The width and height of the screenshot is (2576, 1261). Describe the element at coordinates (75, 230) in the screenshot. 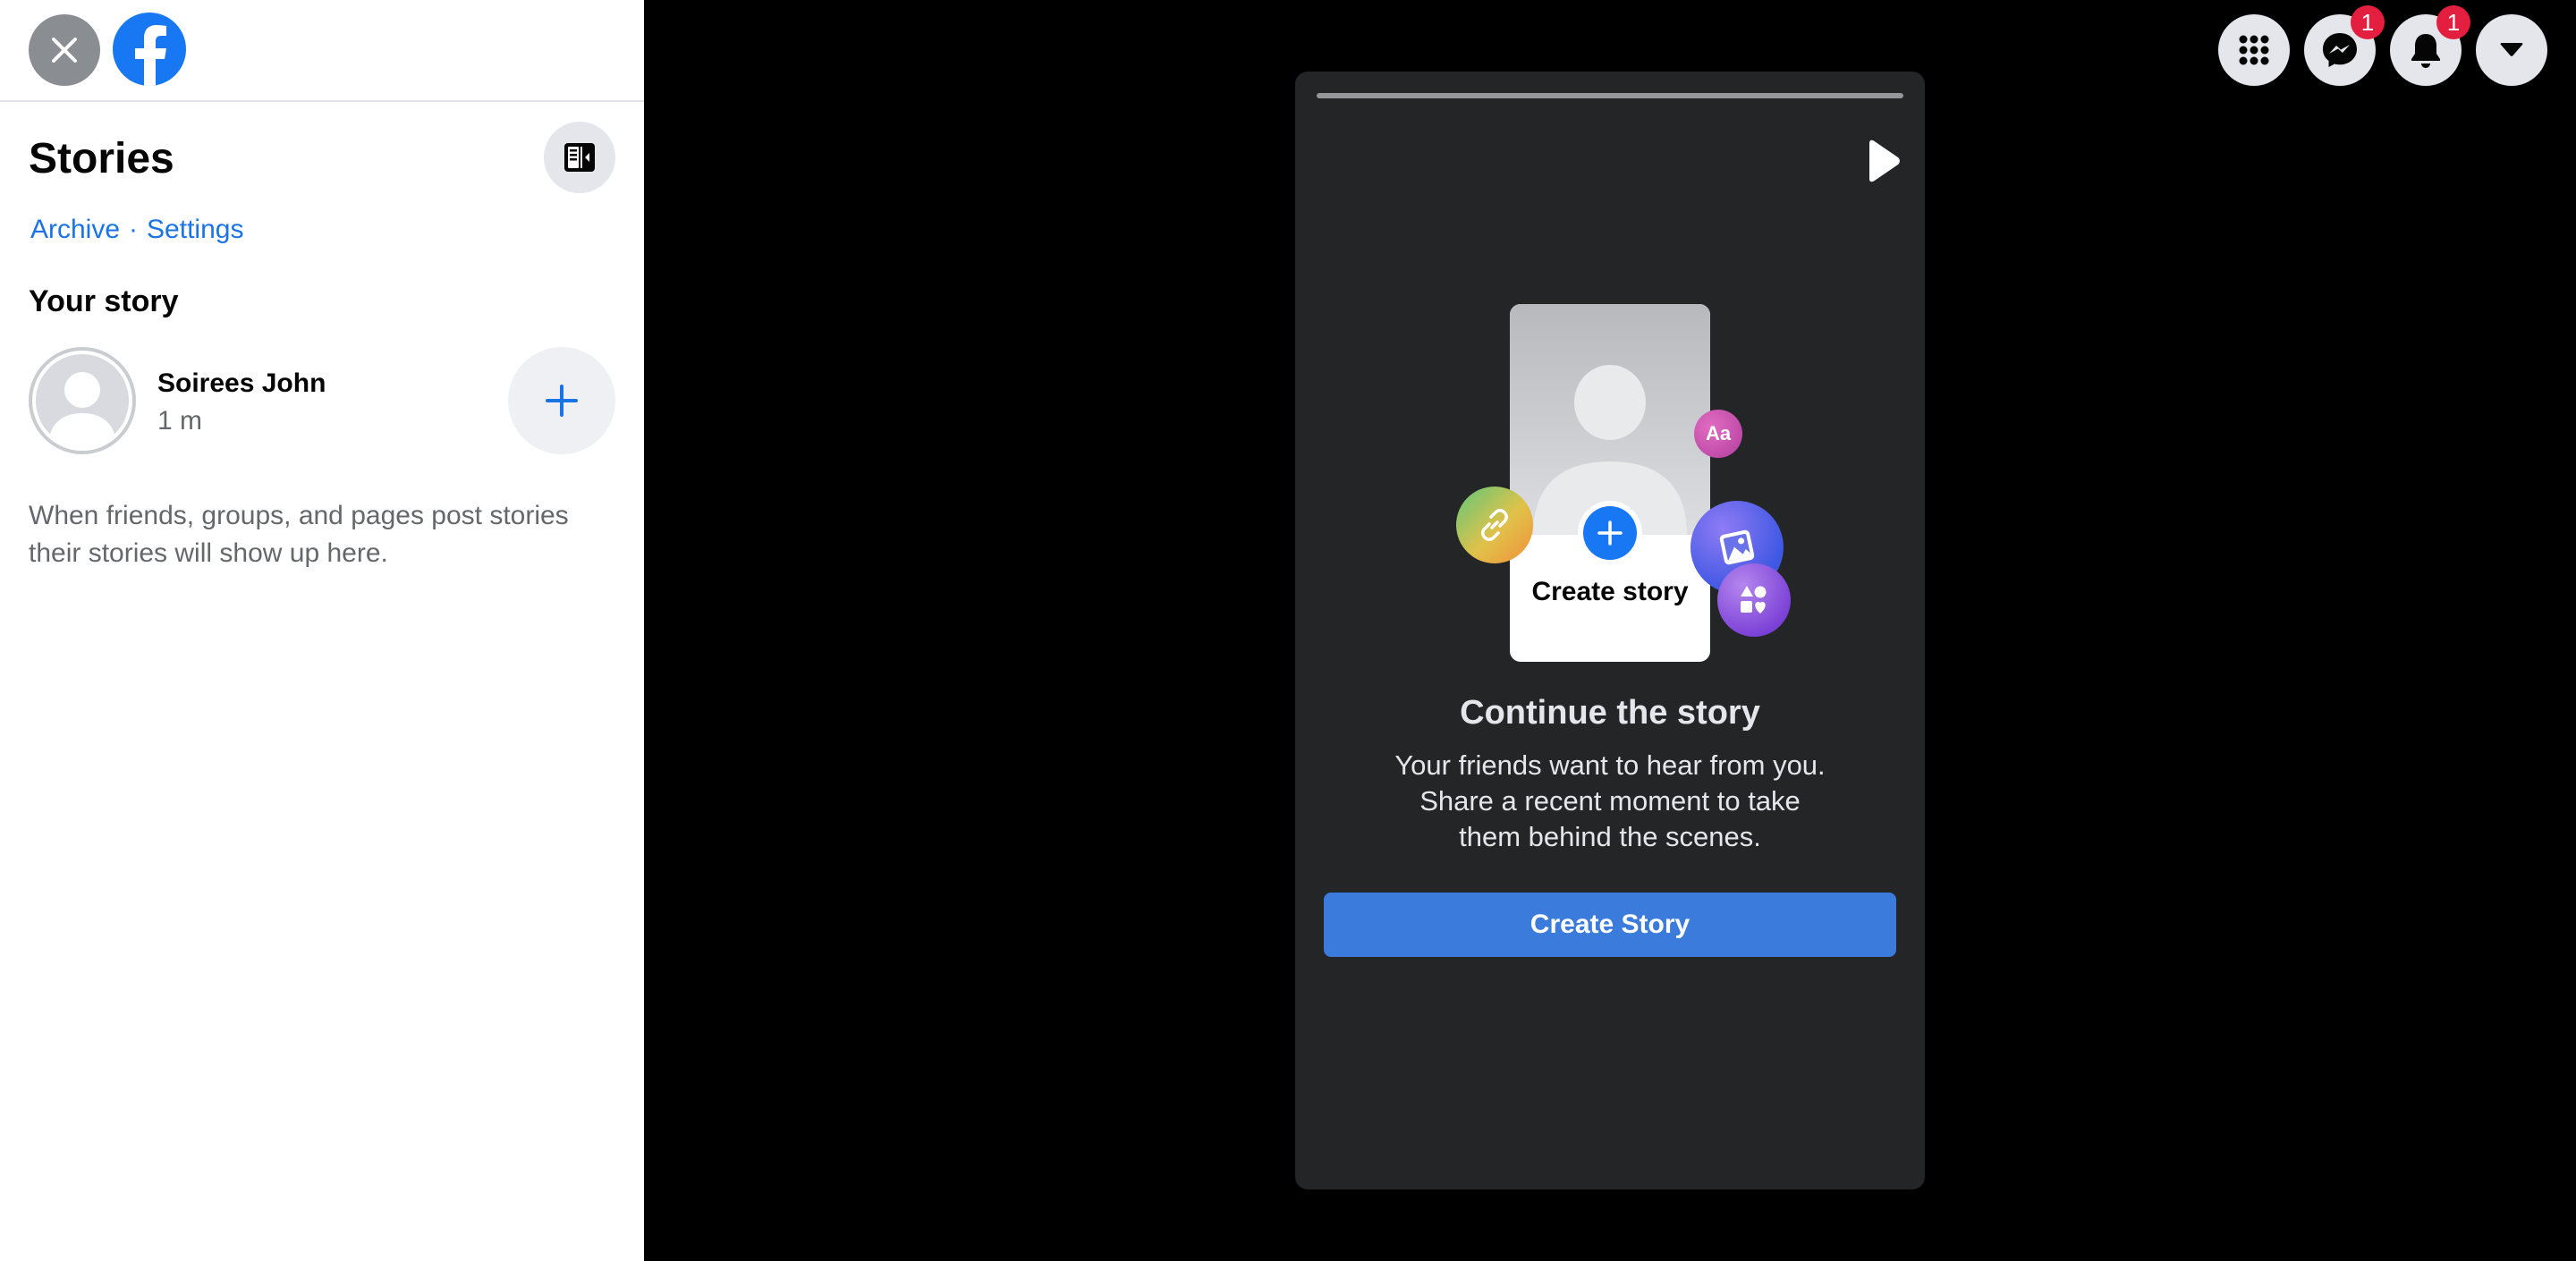

I see `archive-link: Archive` at that location.